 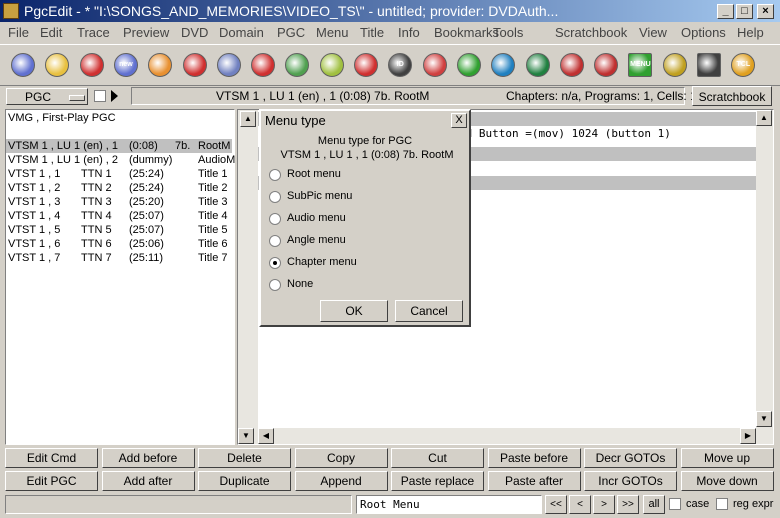 I want to click on trace-stop-icon-button, so click(x=263, y=65).